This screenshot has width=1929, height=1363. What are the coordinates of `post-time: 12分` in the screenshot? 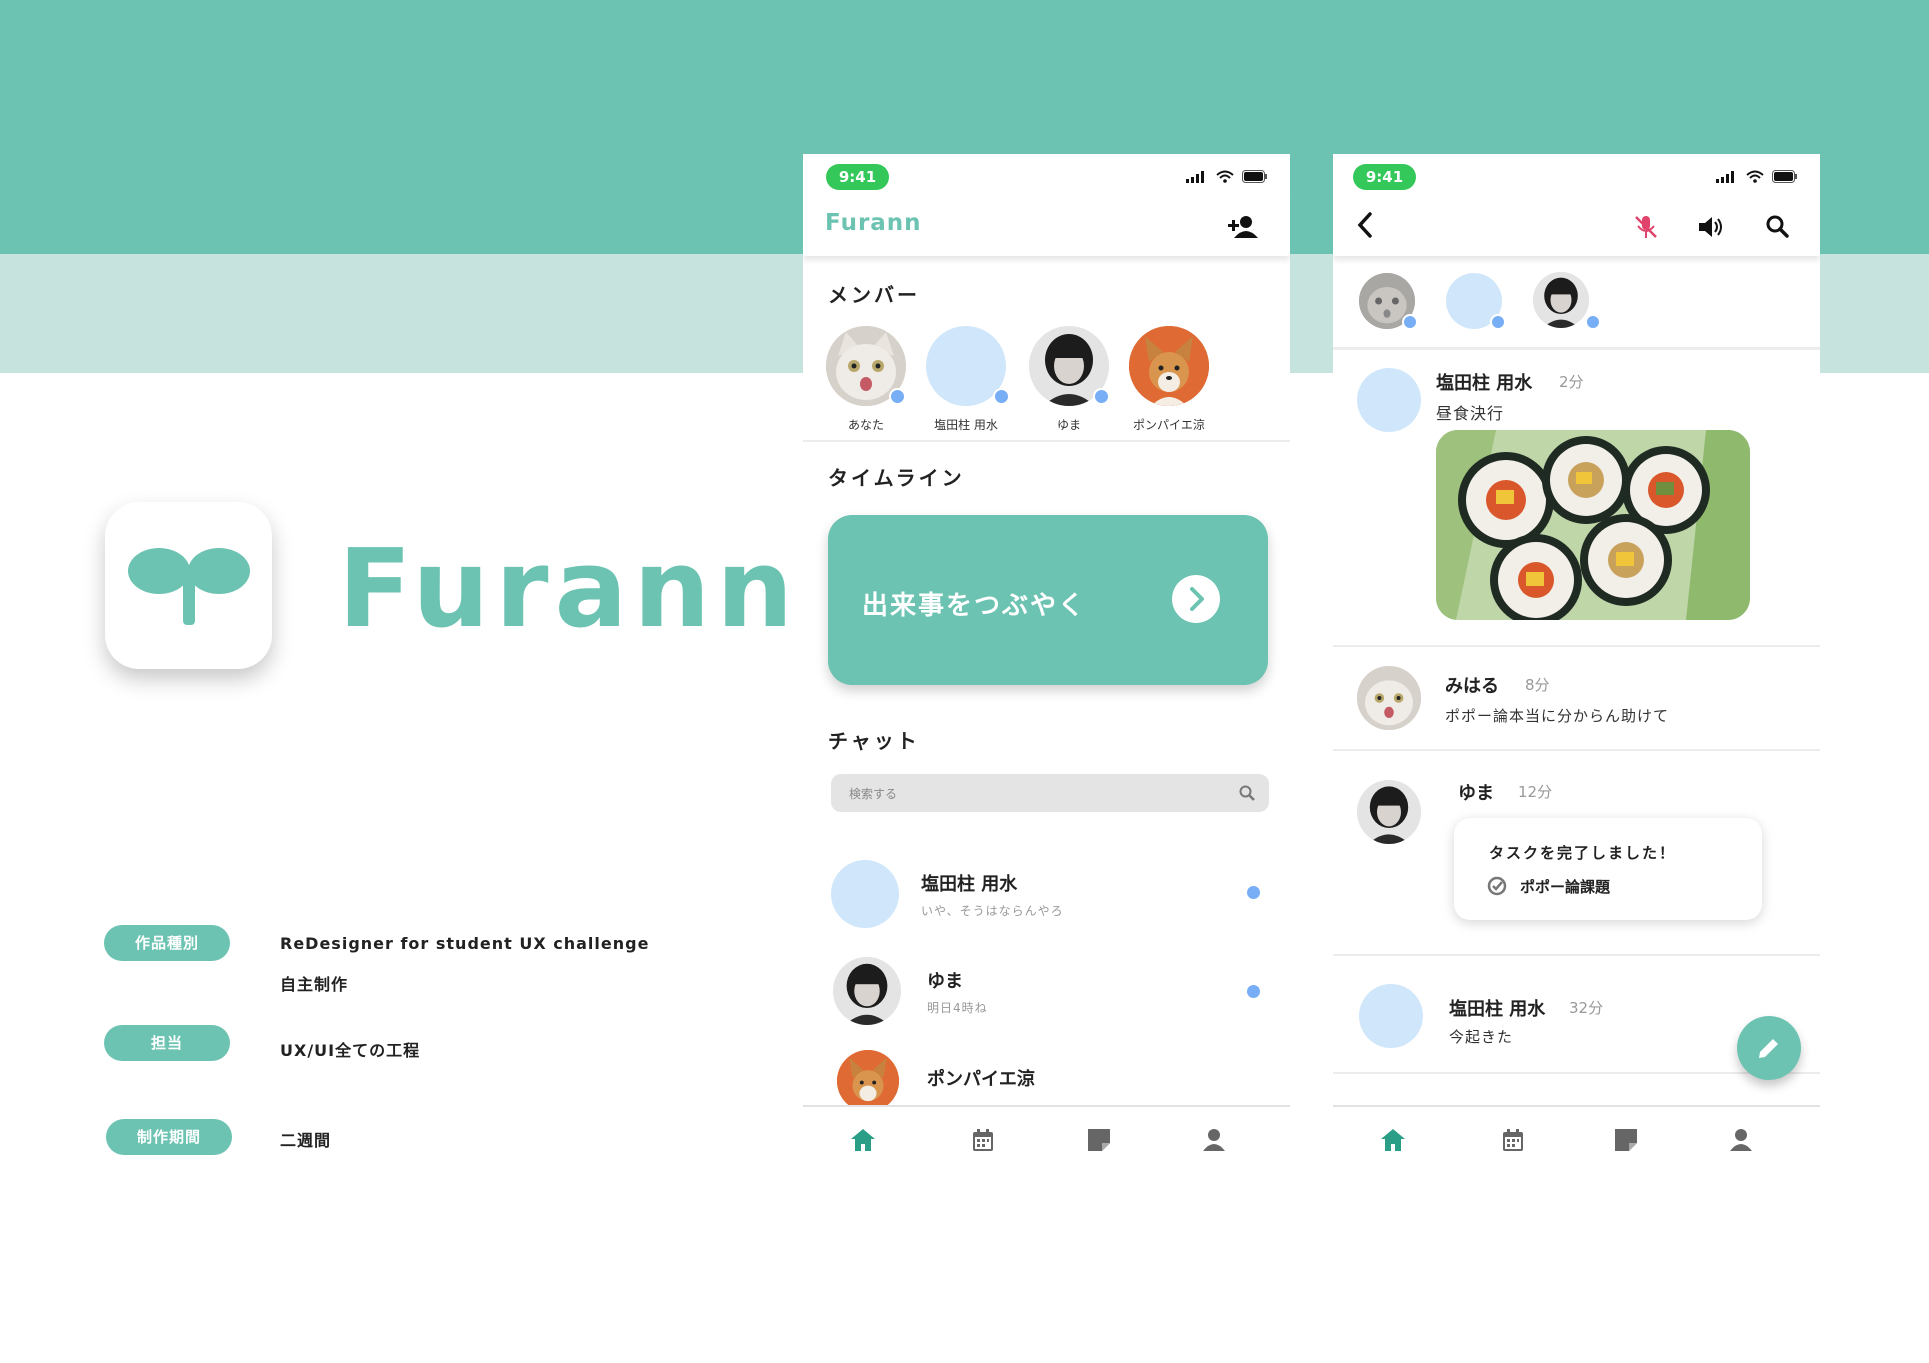 It's located at (1535, 792).